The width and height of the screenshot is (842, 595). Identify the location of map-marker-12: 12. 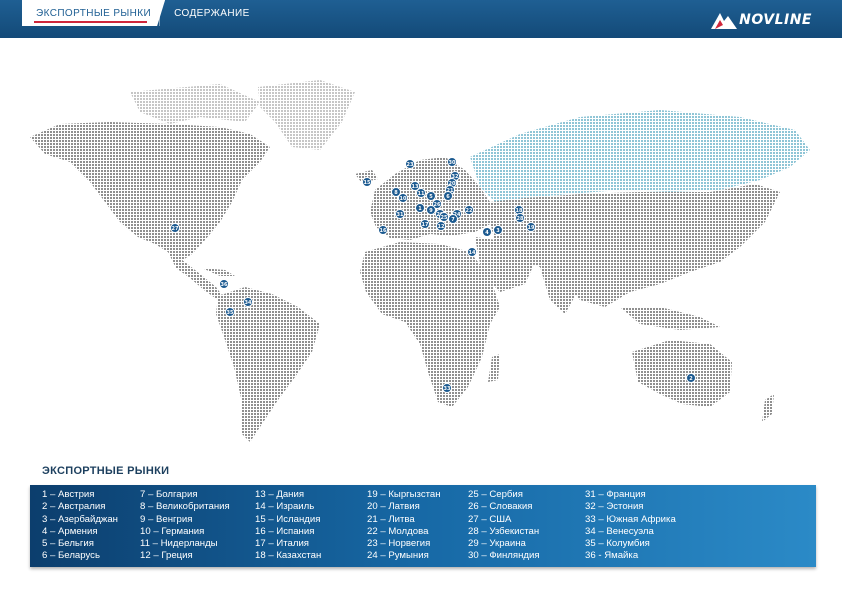
(441, 226).